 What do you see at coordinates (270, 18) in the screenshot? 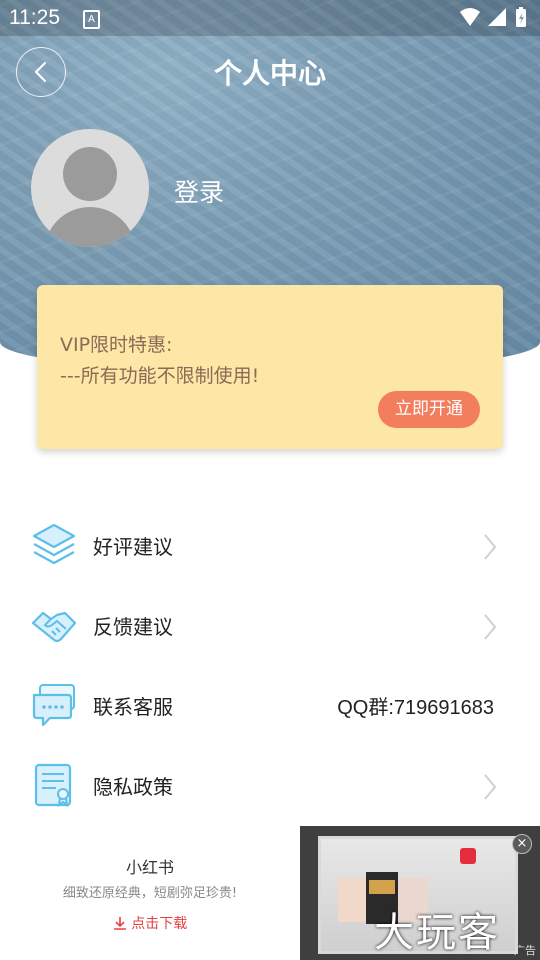
I see `status-bar: 11:25 A` at bounding box center [270, 18].